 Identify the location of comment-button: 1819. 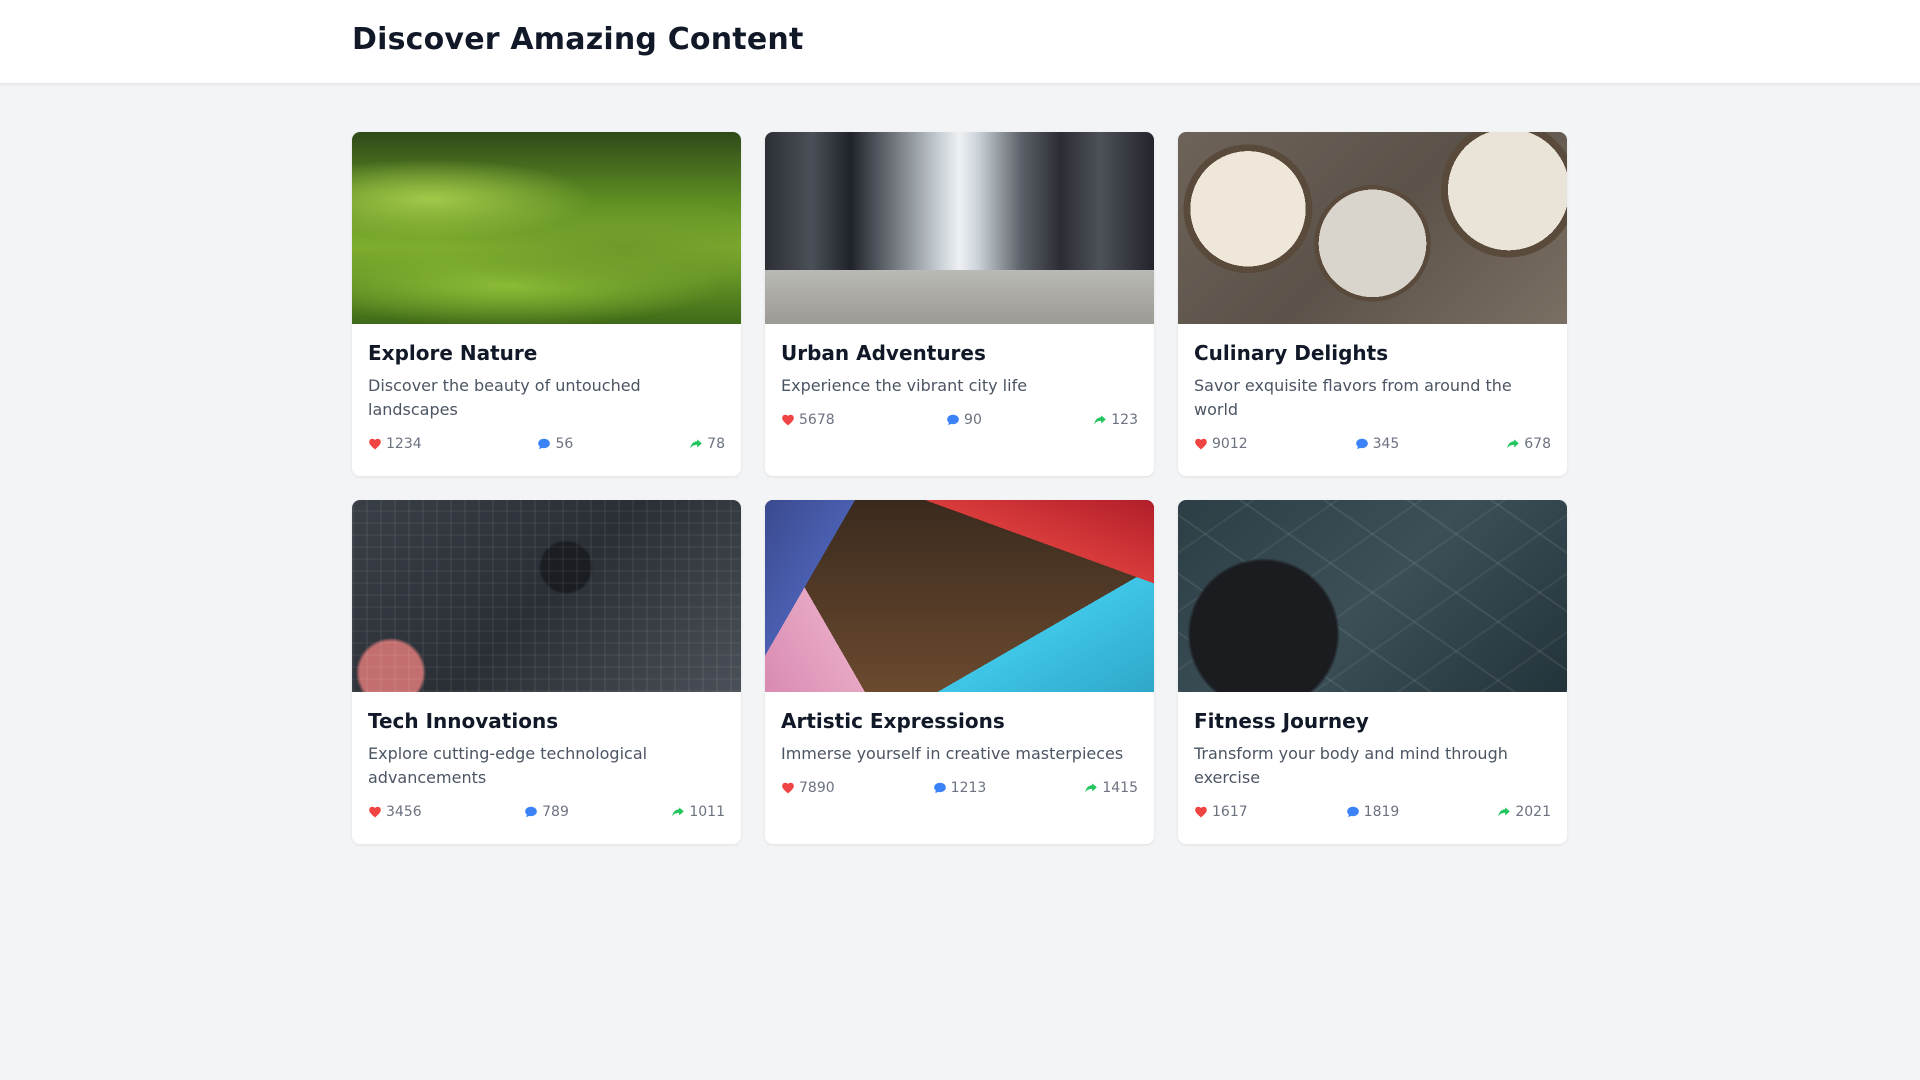
(1373, 812).